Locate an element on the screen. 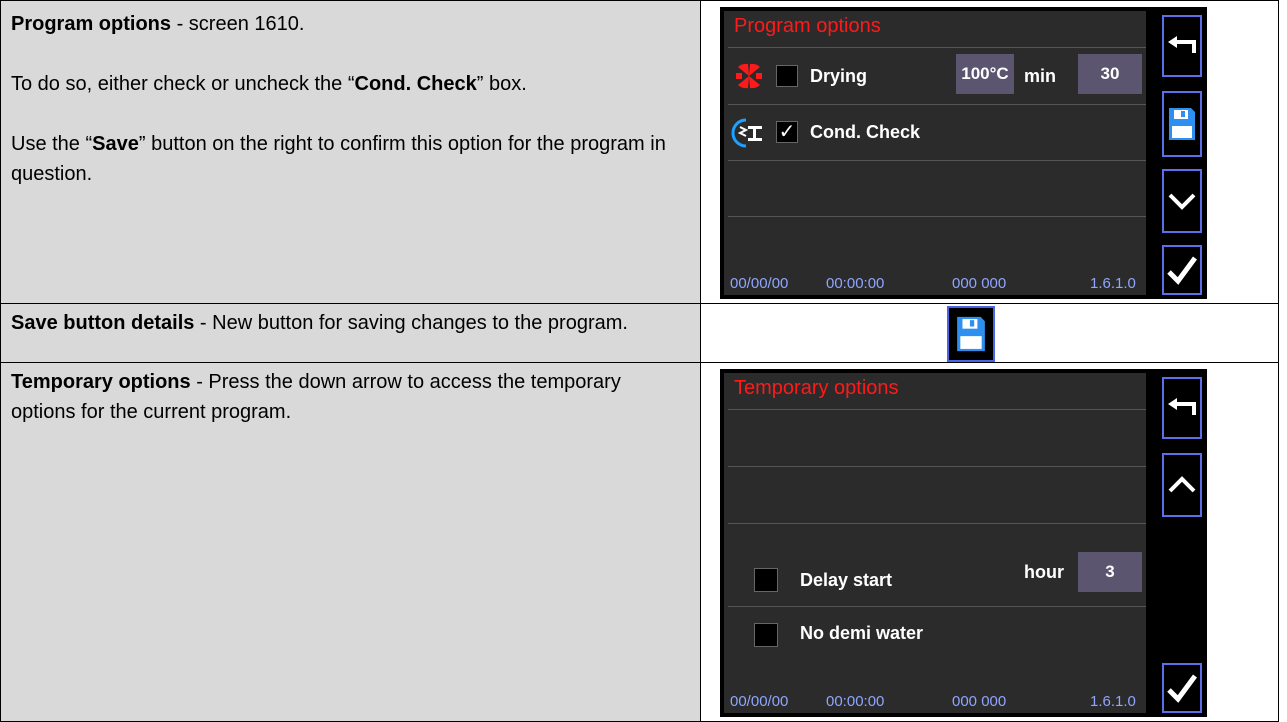  no-demi-water-checkbox is located at coordinates (766, 635).